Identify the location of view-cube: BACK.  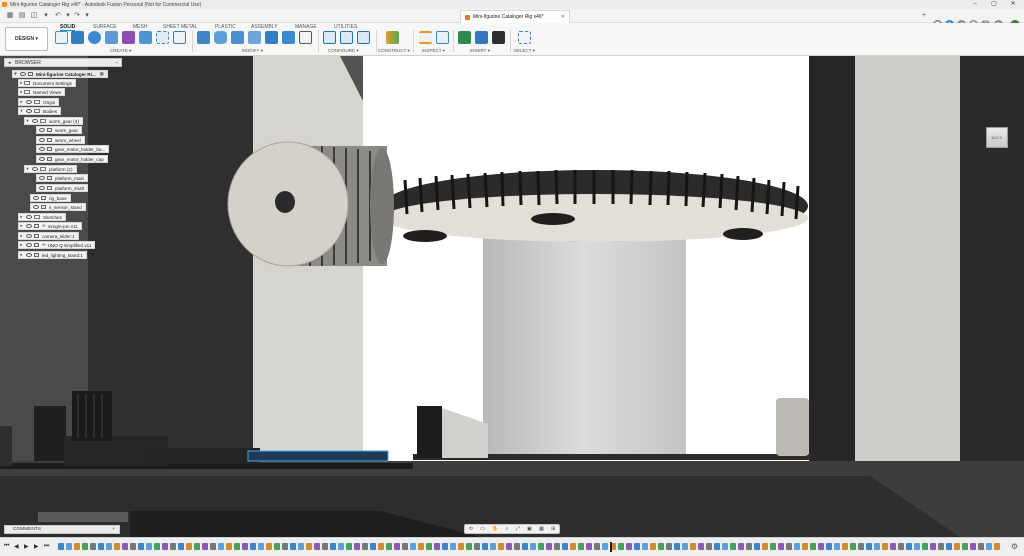
(997, 137).